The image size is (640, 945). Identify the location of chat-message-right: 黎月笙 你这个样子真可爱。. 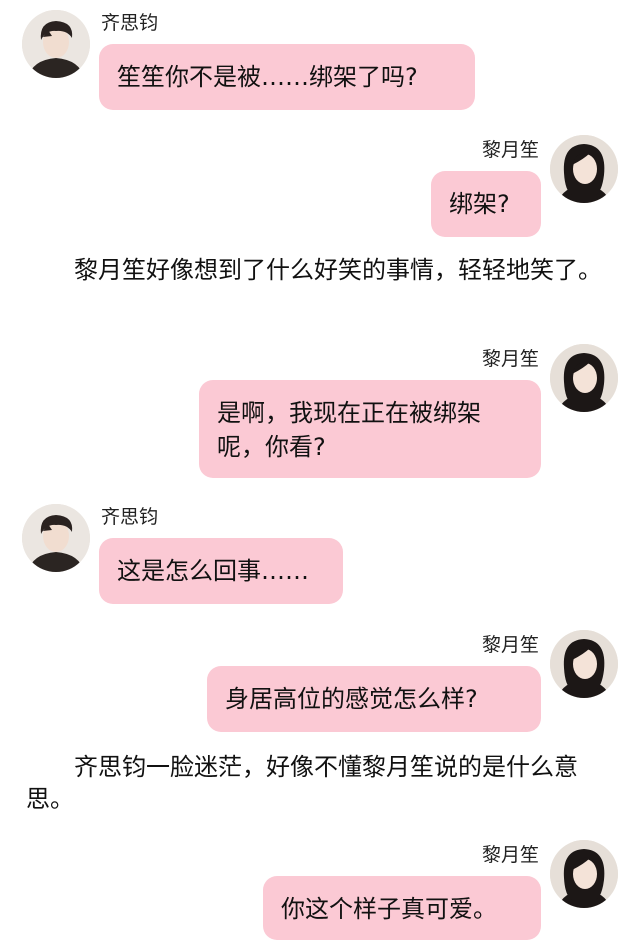
(320, 891).